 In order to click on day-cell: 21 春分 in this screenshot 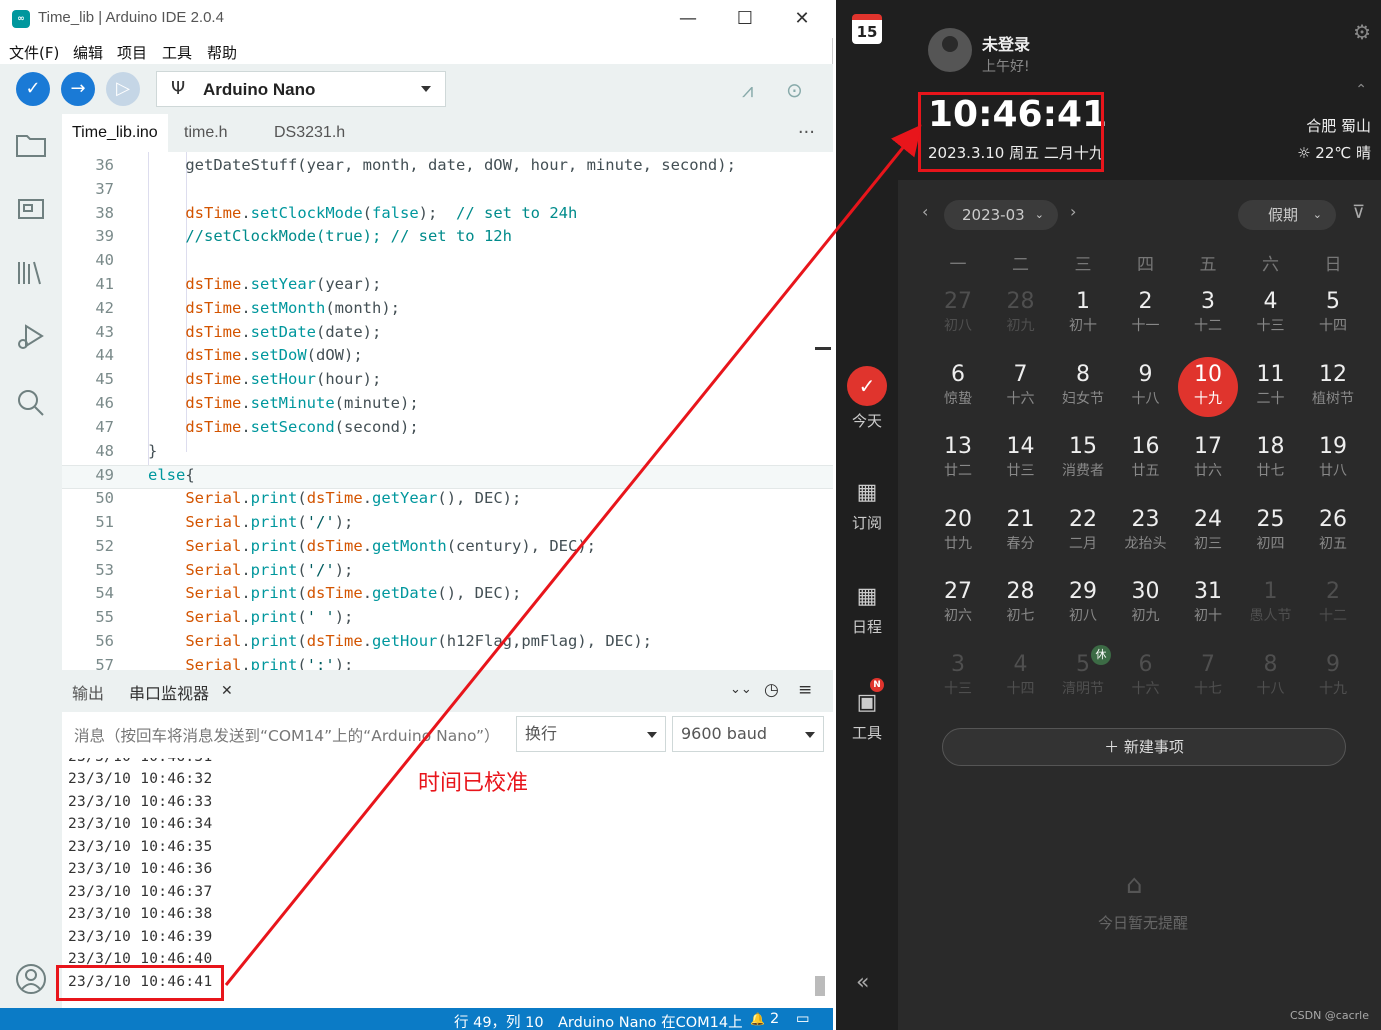, I will do `click(1021, 533)`.